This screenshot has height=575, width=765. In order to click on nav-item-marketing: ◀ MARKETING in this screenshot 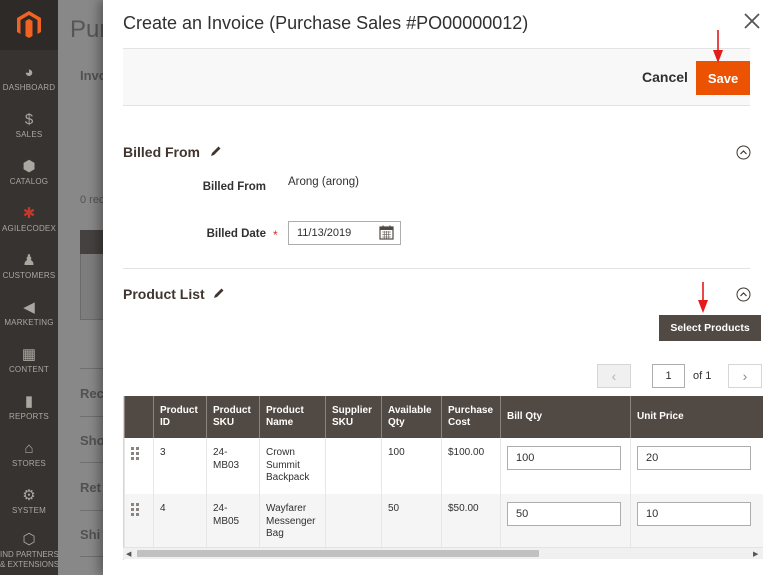, I will do `click(29, 321)`.